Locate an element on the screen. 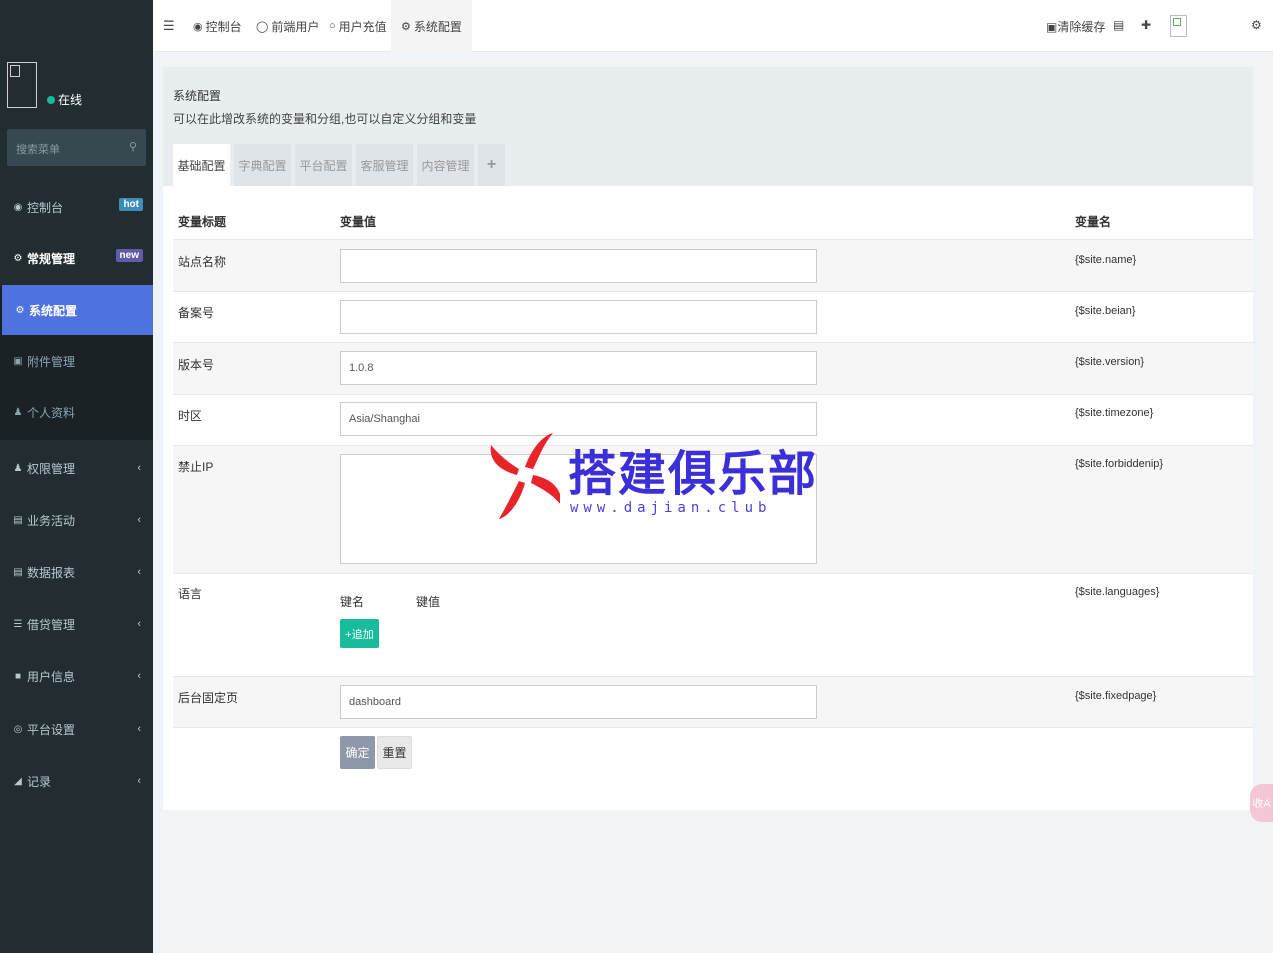 The width and height of the screenshot is (1273, 953). var-beian: {$site.beian} is located at coordinates (1105, 311).